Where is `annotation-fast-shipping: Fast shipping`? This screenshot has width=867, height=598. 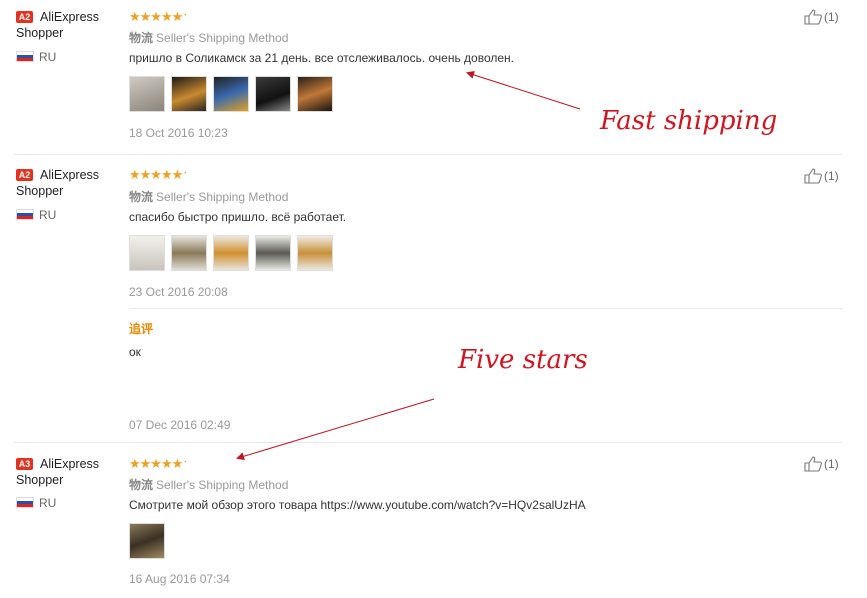 annotation-fast-shipping: Fast shipping is located at coordinates (689, 121).